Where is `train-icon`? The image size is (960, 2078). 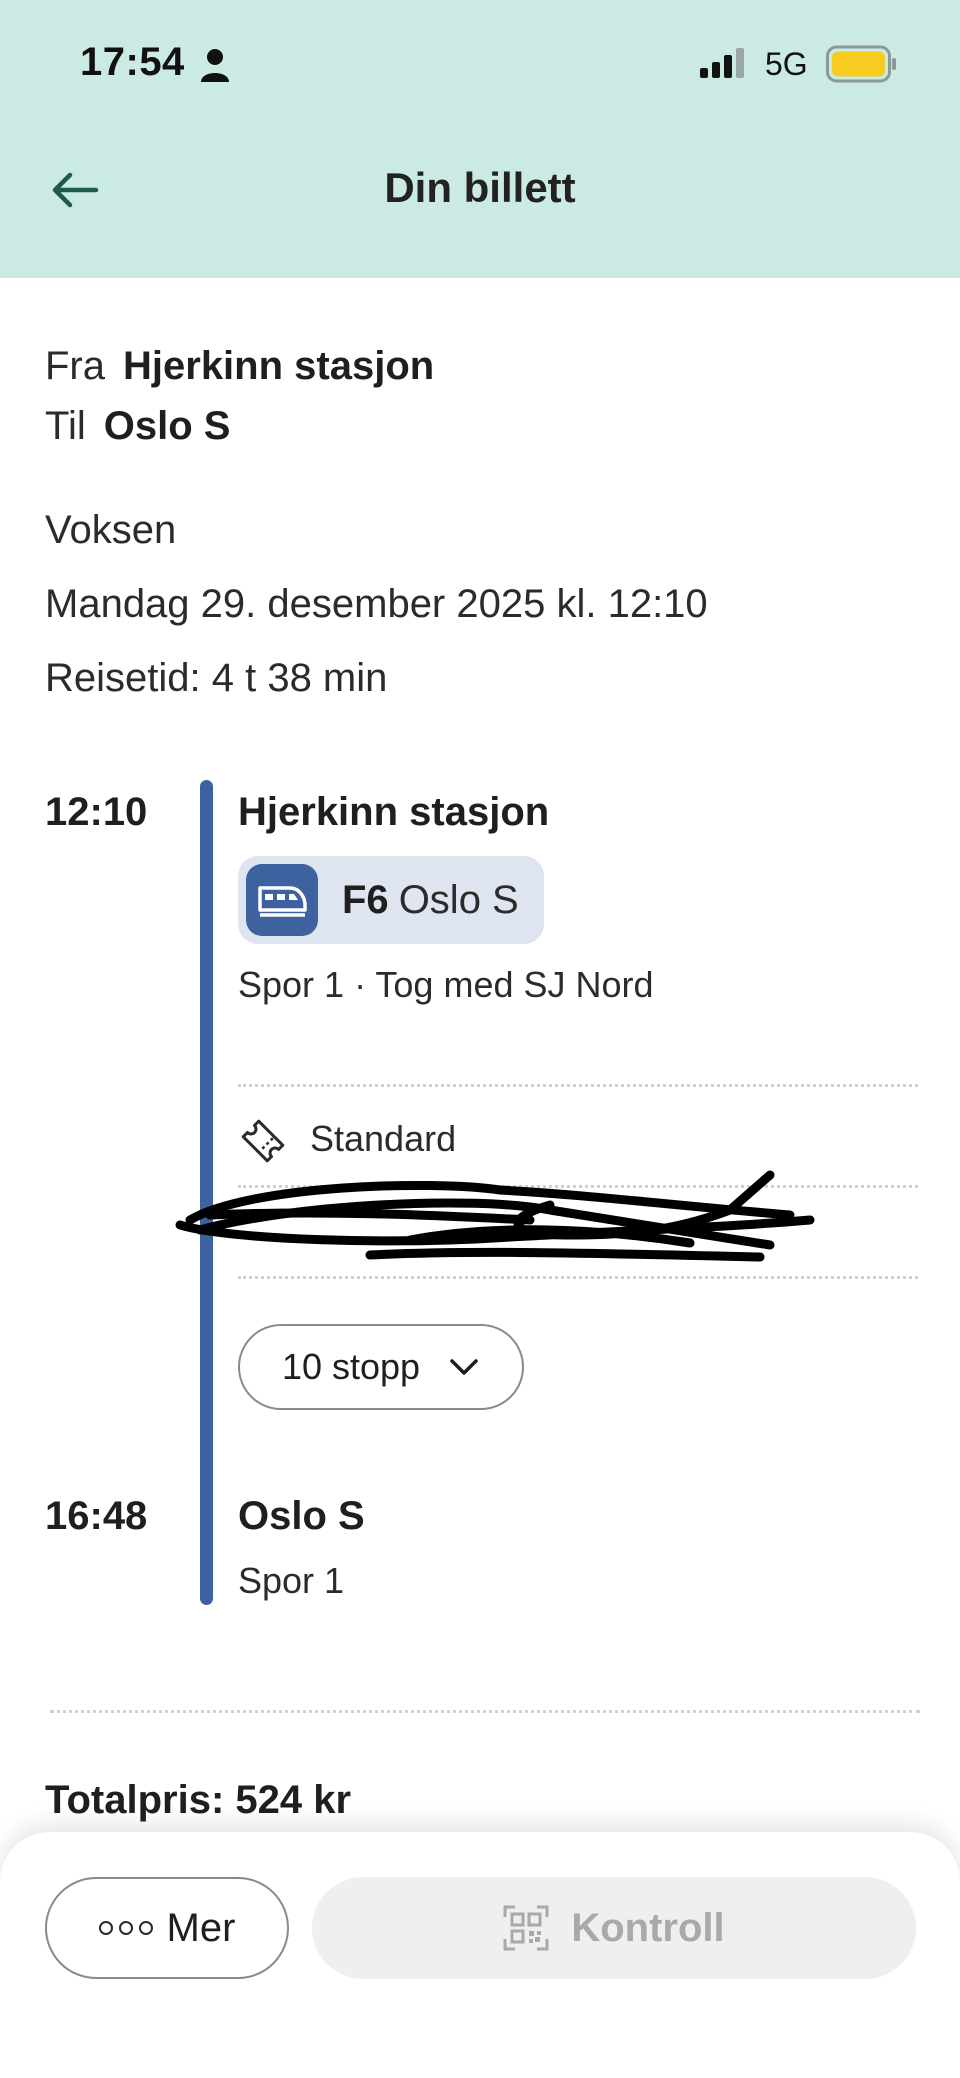
train-icon is located at coordinates (282, 901).